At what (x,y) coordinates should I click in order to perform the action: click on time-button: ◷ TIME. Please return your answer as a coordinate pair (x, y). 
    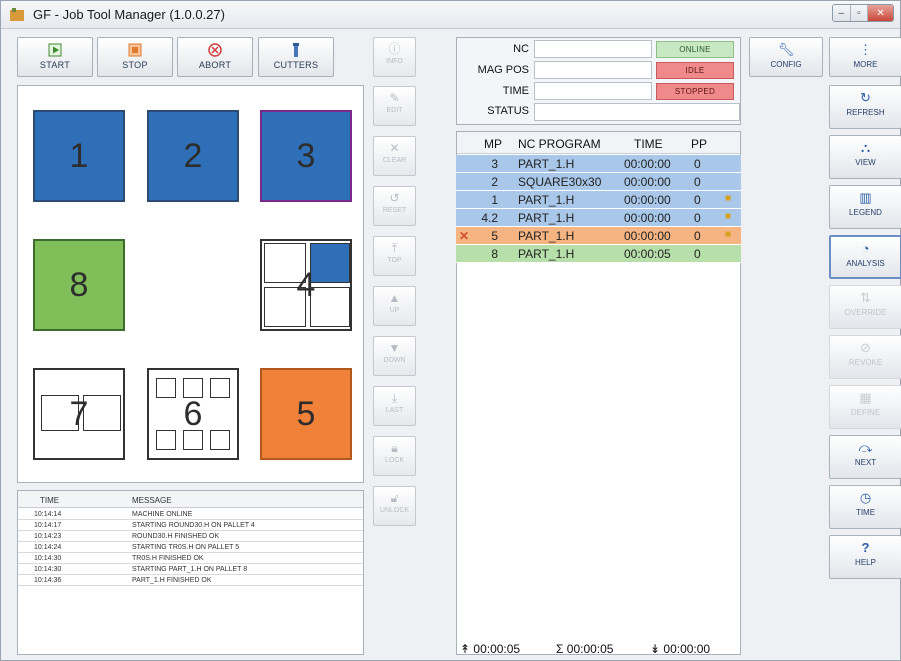
    Looking at the image, I should click on (865, 507).